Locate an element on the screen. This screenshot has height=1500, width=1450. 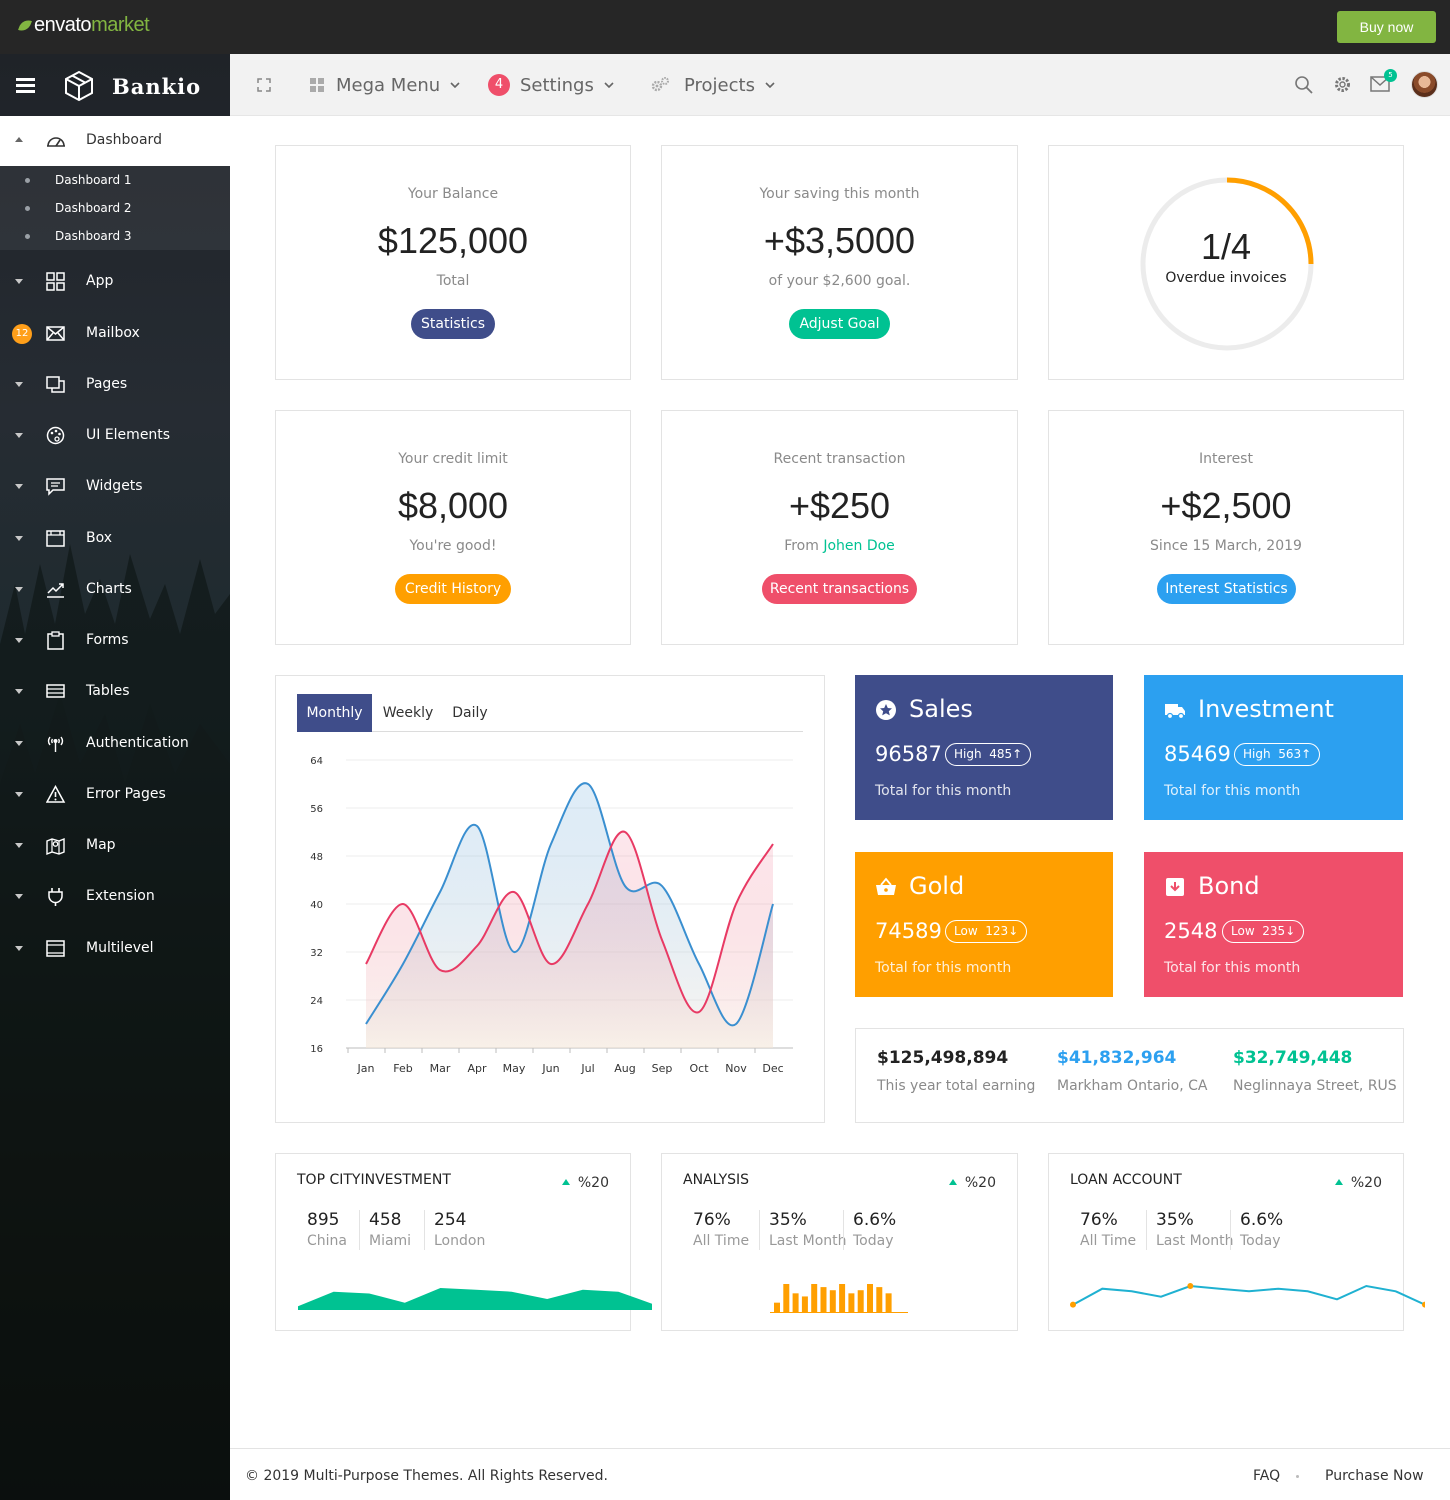
projects-dropdown: Projects is located at coordinates (712, 85).